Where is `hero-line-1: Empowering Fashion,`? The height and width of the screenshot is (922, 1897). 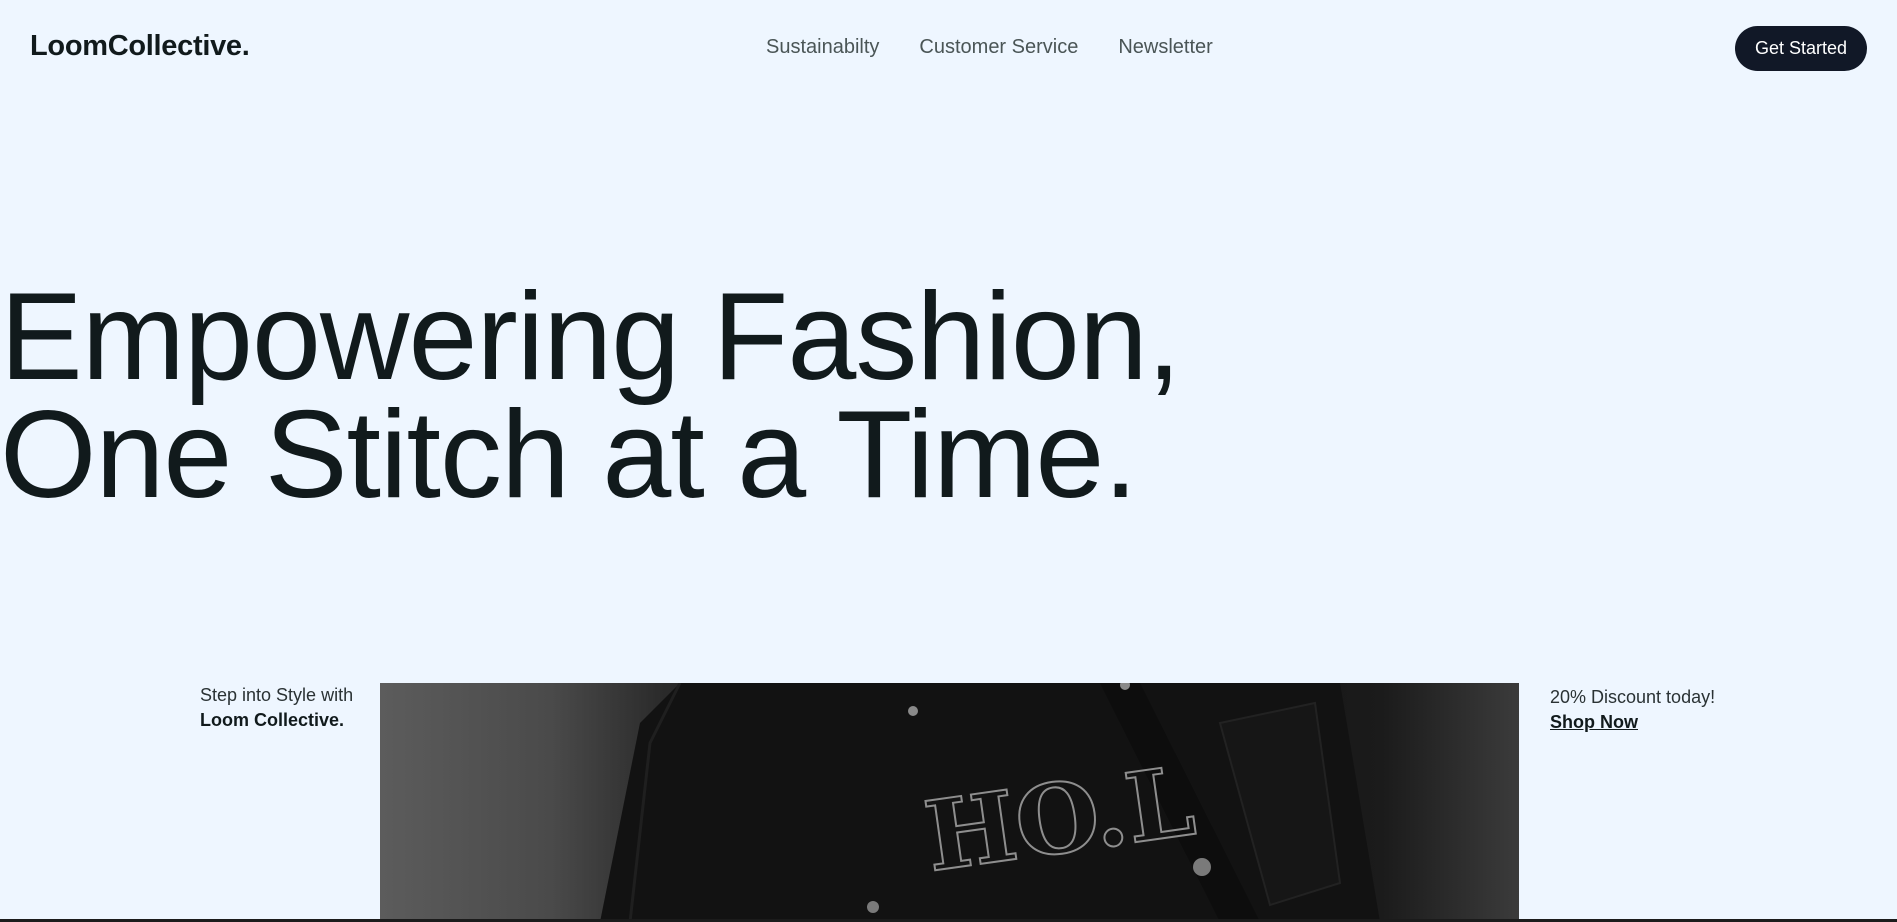
hero-line-1: Empowering Fashion, is located at coordinates (590, 337).